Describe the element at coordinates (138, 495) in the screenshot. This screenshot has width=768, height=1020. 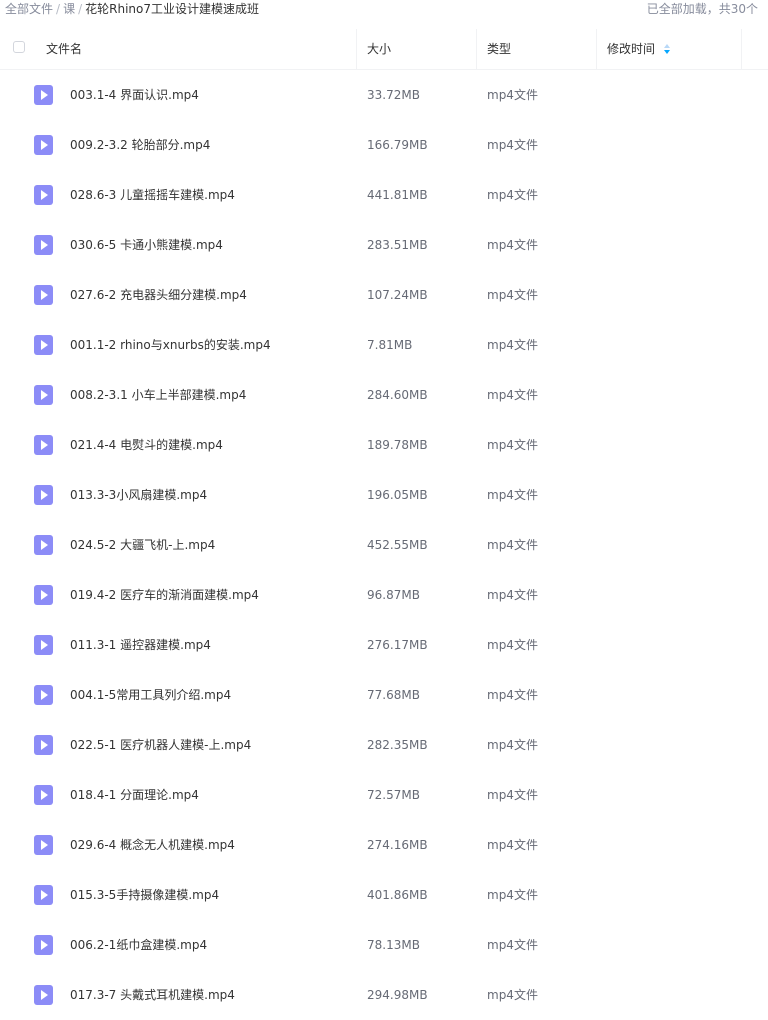
I see `file-name: 013.3-3小风扇建模.mp4` at that location.